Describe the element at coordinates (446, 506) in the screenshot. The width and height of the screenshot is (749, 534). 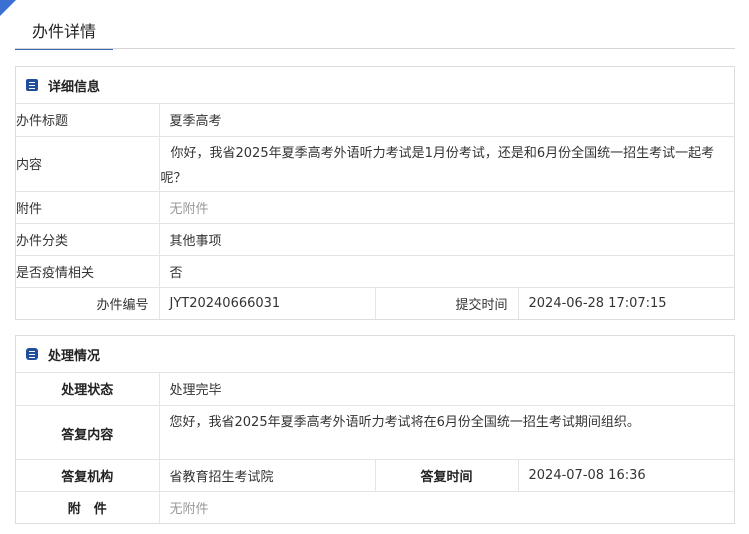
I see `handling-attach-value: 无附件` at that location.